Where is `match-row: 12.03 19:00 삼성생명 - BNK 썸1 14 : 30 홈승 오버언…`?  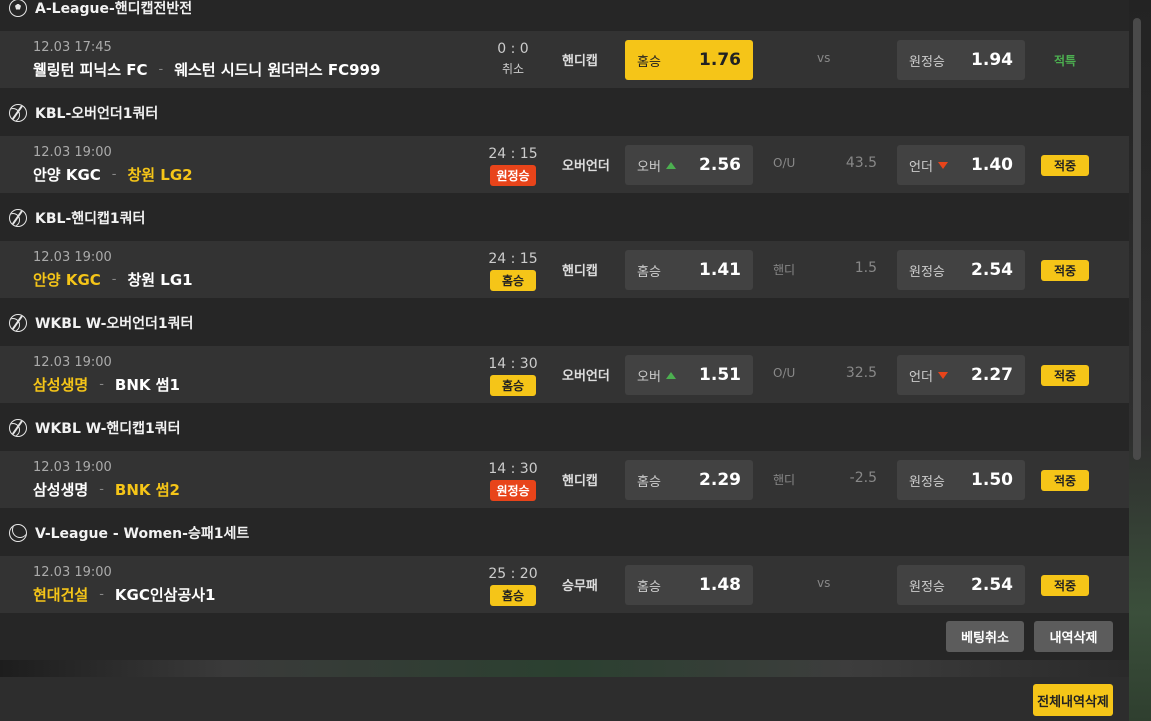 match-row: 12.03 19:00 삼성생명 - BNK 썸1 14 : 30 홈승 오버언… is located at coordinates (564, 374).